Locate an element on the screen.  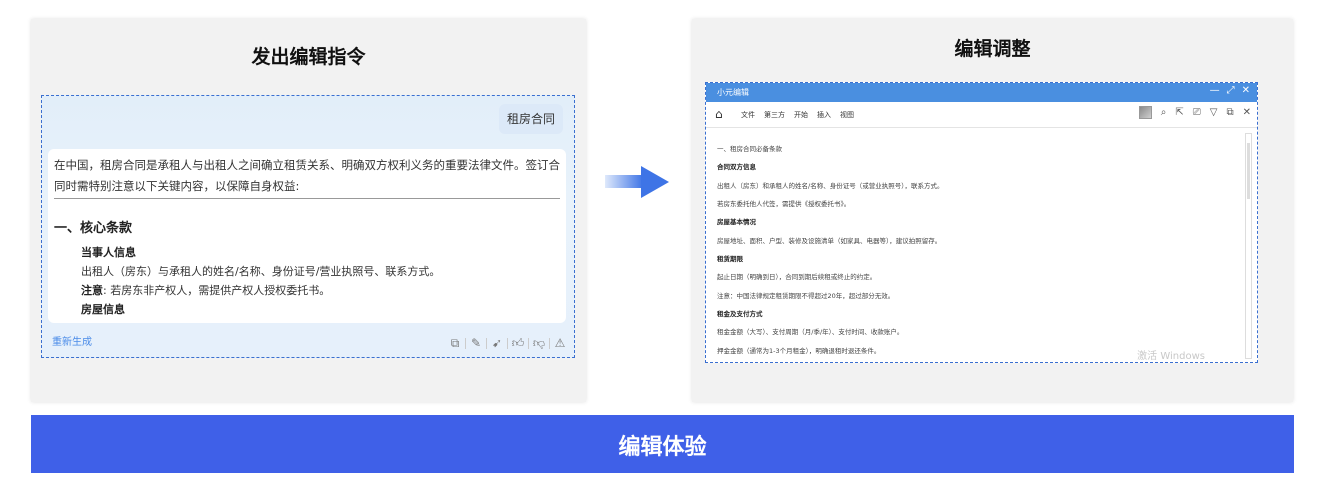
doc-line: 房屋基本情况 is located at coordinates (736, 222).